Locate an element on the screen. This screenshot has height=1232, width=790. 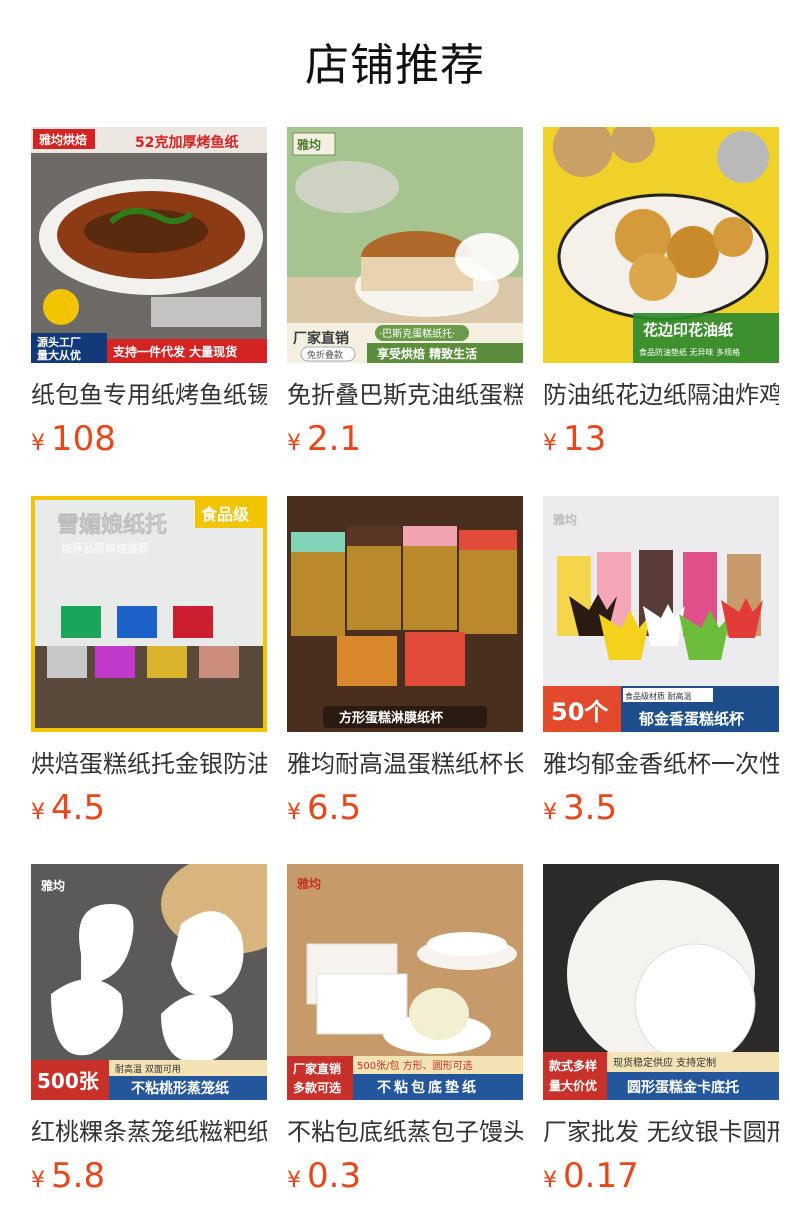
product-price: ¥0.17 is located at coordinates (591, 1176).